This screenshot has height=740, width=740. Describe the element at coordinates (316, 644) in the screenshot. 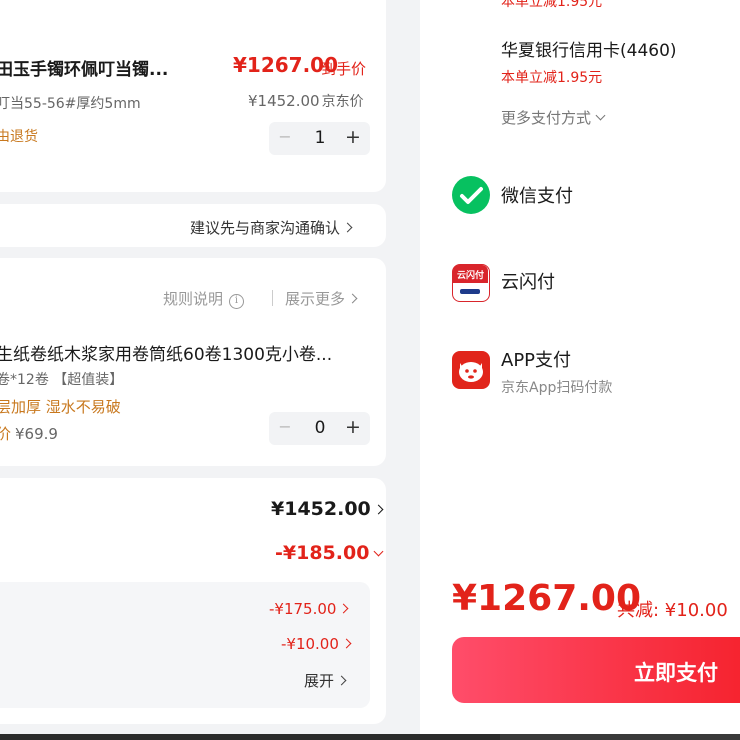

I see `discount-item-2: -¥10.00` at that location.